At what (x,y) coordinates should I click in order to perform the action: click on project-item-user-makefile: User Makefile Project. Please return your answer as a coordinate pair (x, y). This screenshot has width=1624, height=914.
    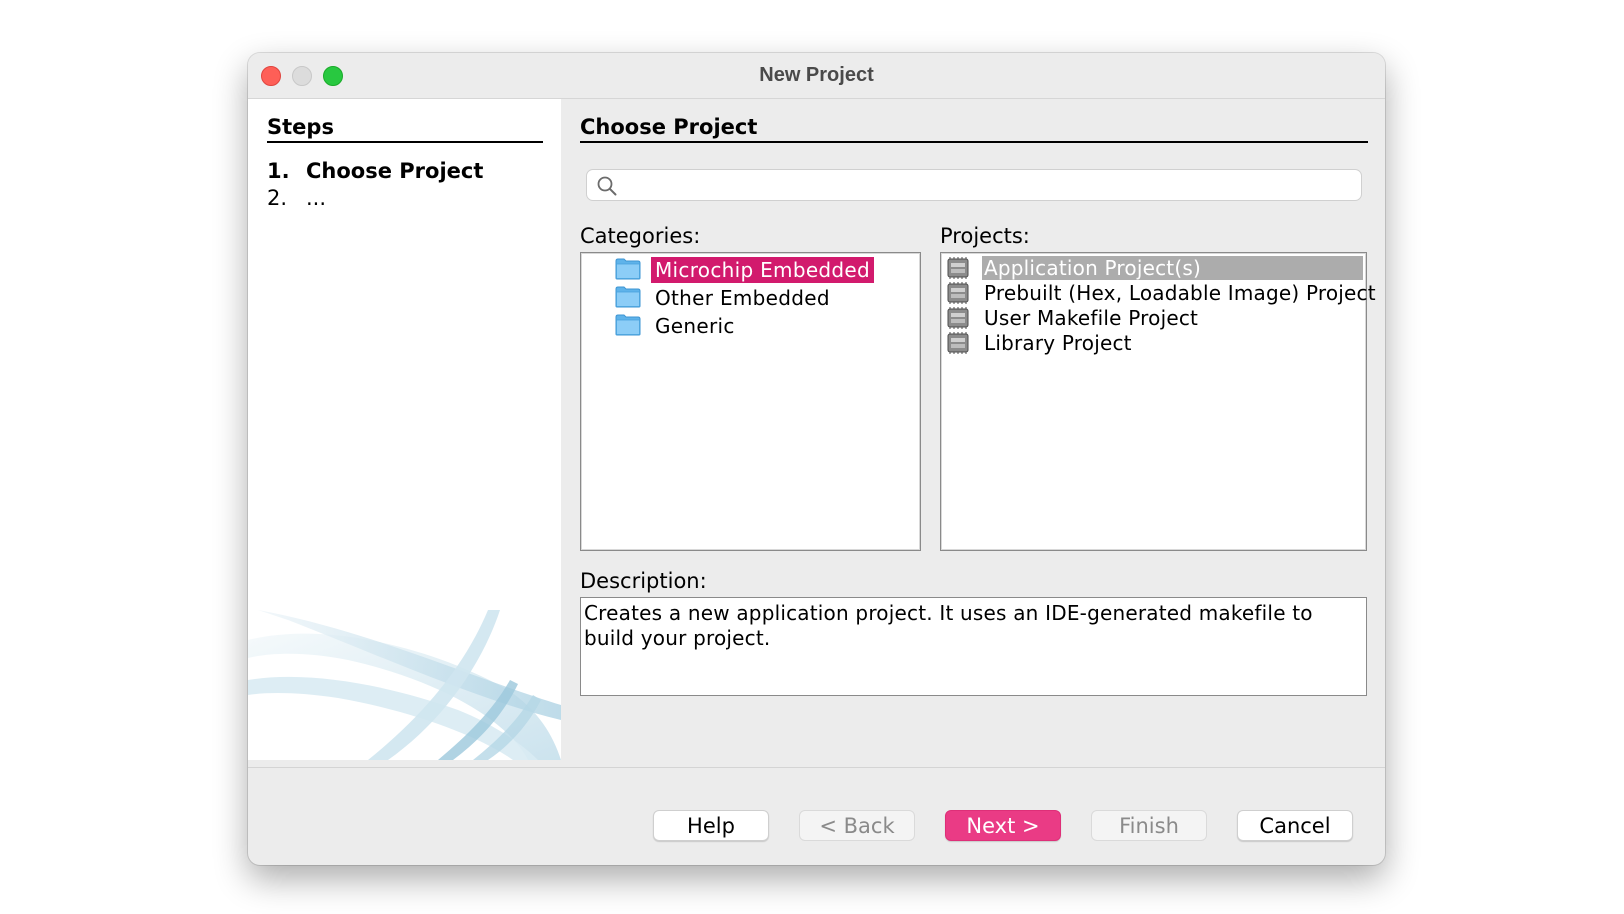
    Looking at the image, I should click on (1154, 318).